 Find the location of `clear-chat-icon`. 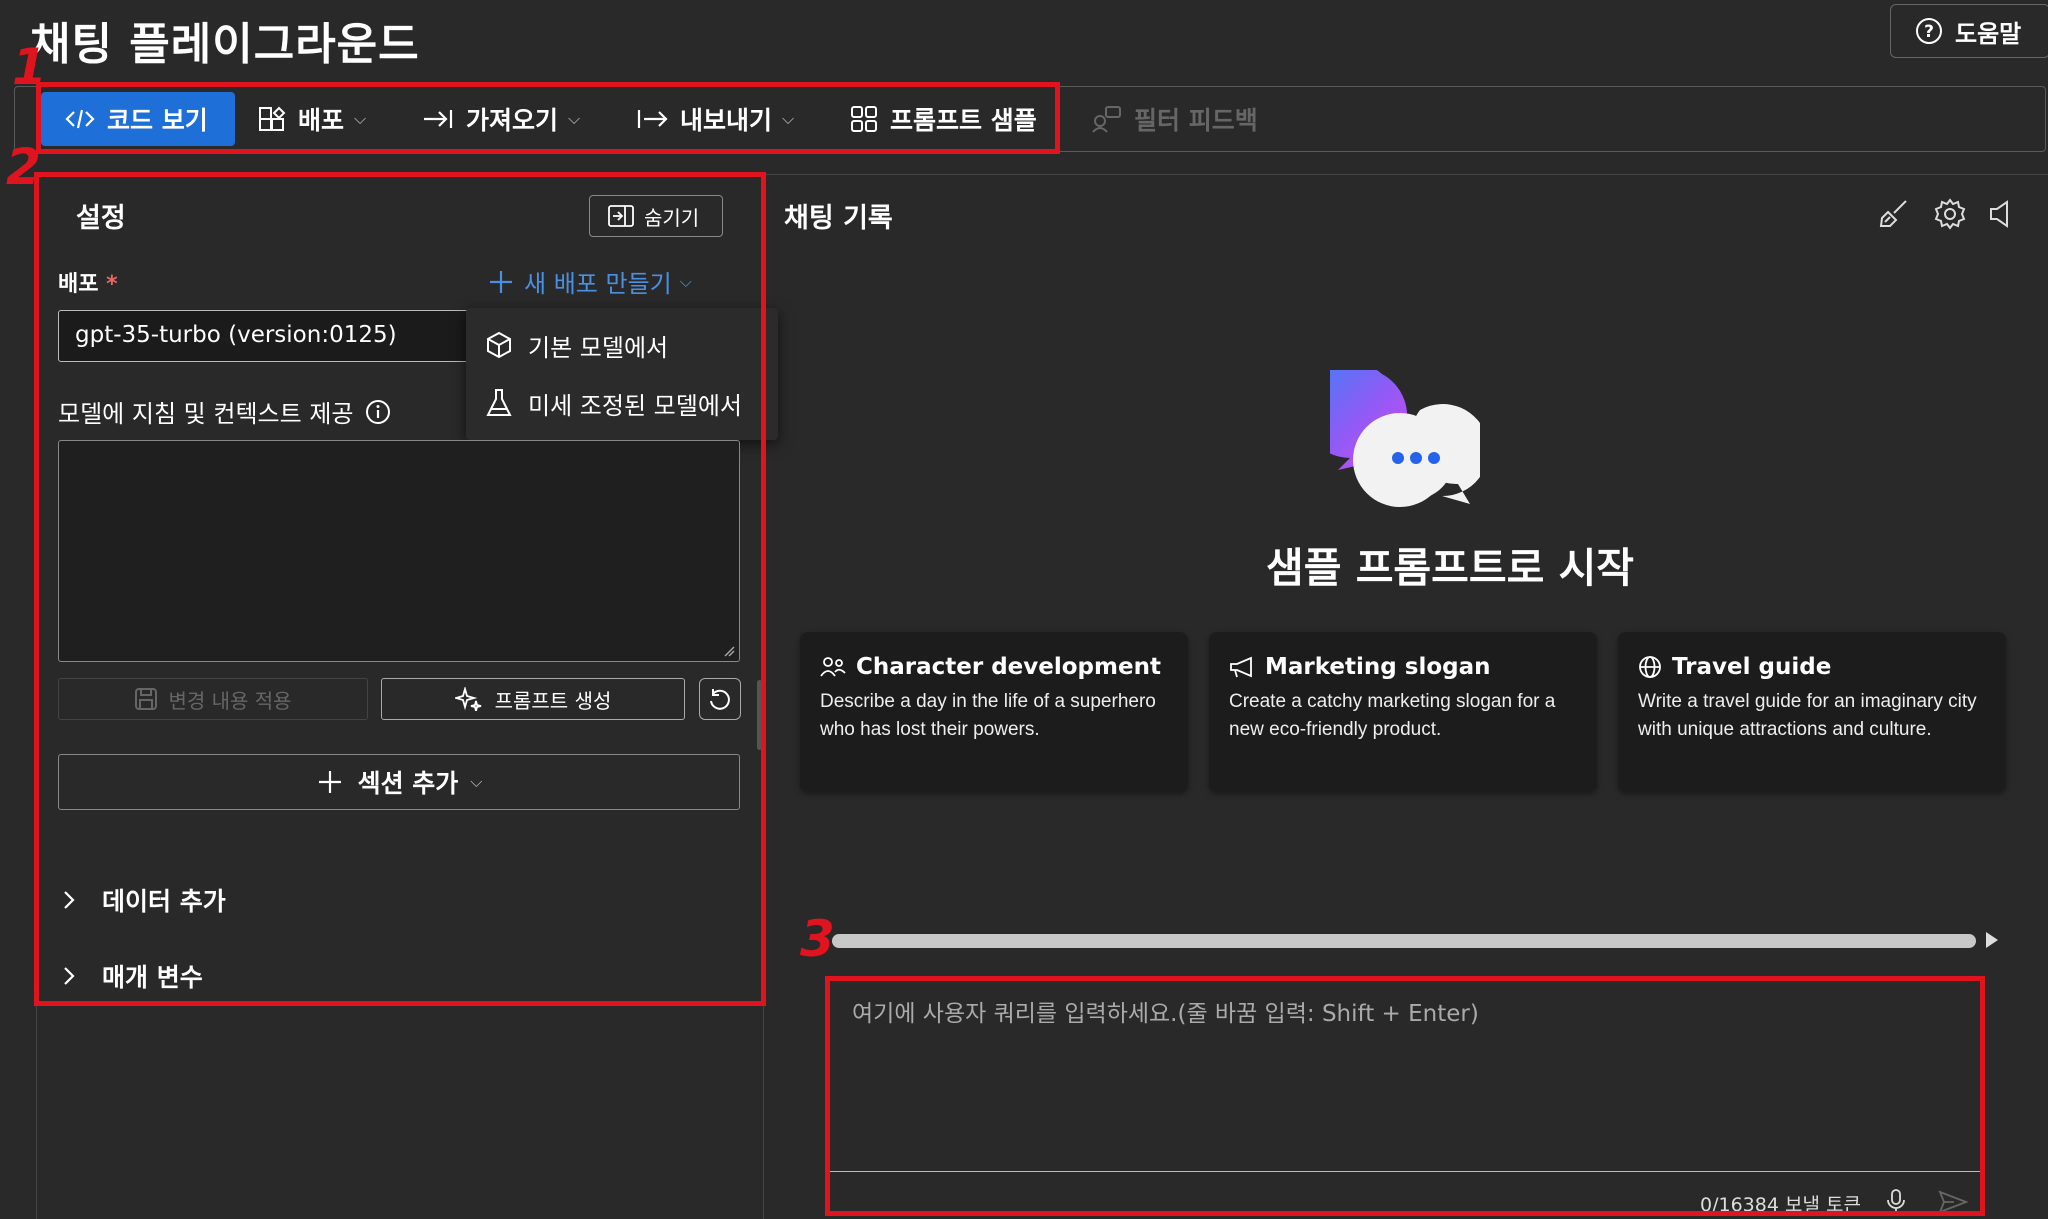

clear-chat-icon is located at coordinates (1894, 214).